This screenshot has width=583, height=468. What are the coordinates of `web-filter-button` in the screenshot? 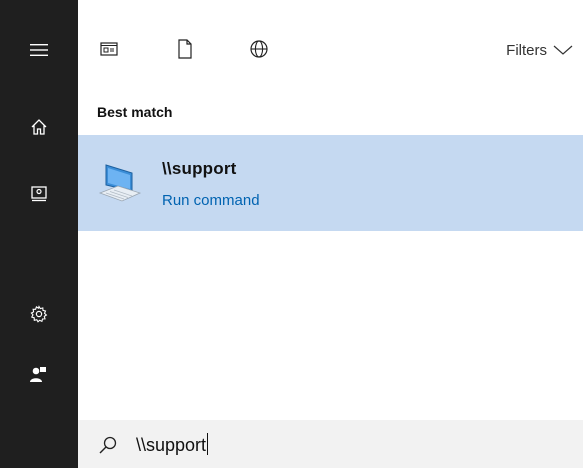 It's located at (259, 49).